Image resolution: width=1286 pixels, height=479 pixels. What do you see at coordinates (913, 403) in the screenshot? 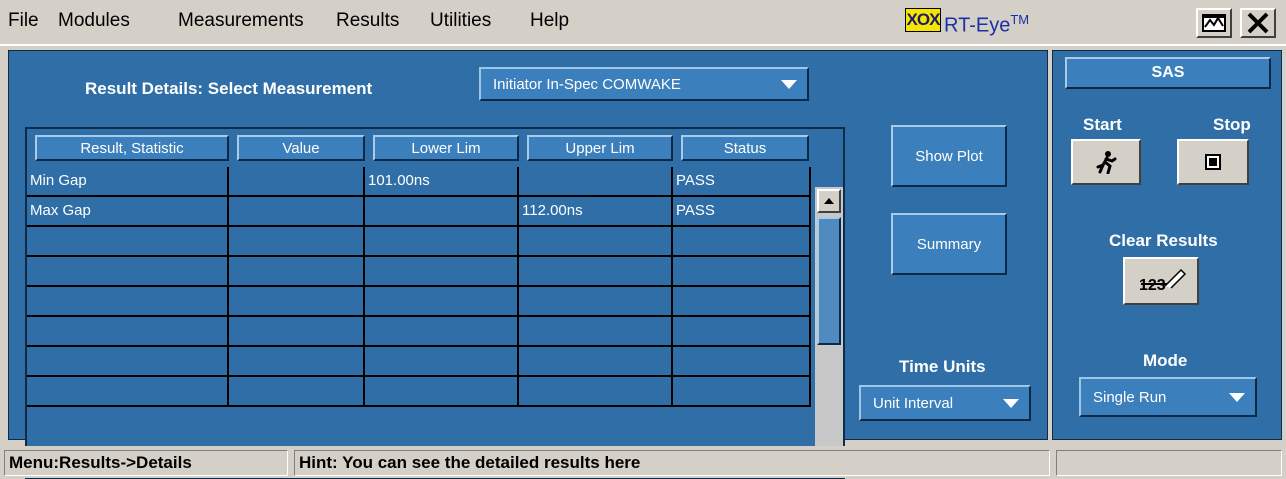
I see `time-units-value: Unit Interval` at bounding box center [913, 403].